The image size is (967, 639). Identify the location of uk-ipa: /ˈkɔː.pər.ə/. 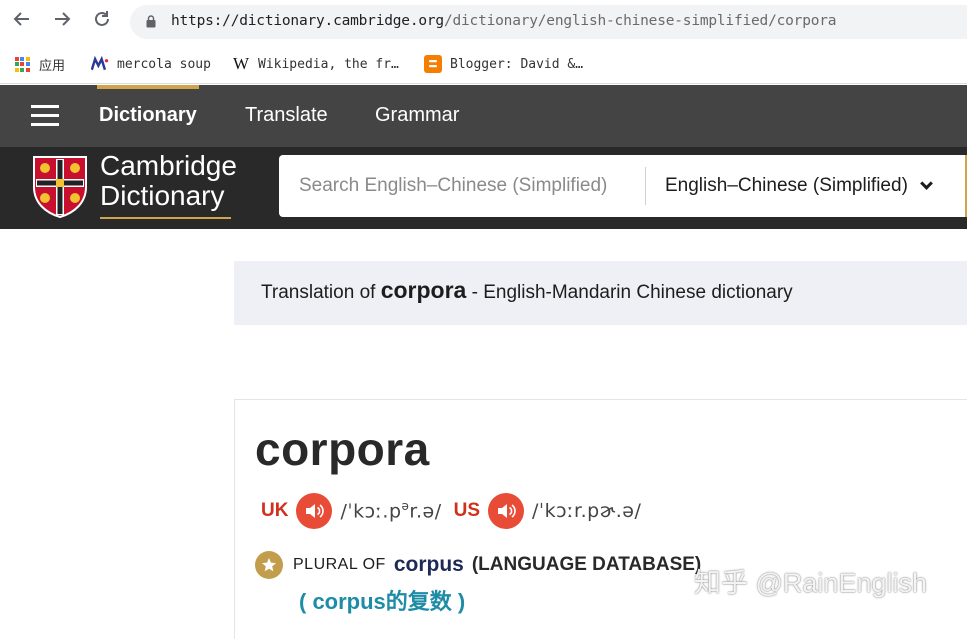
(390, 510).